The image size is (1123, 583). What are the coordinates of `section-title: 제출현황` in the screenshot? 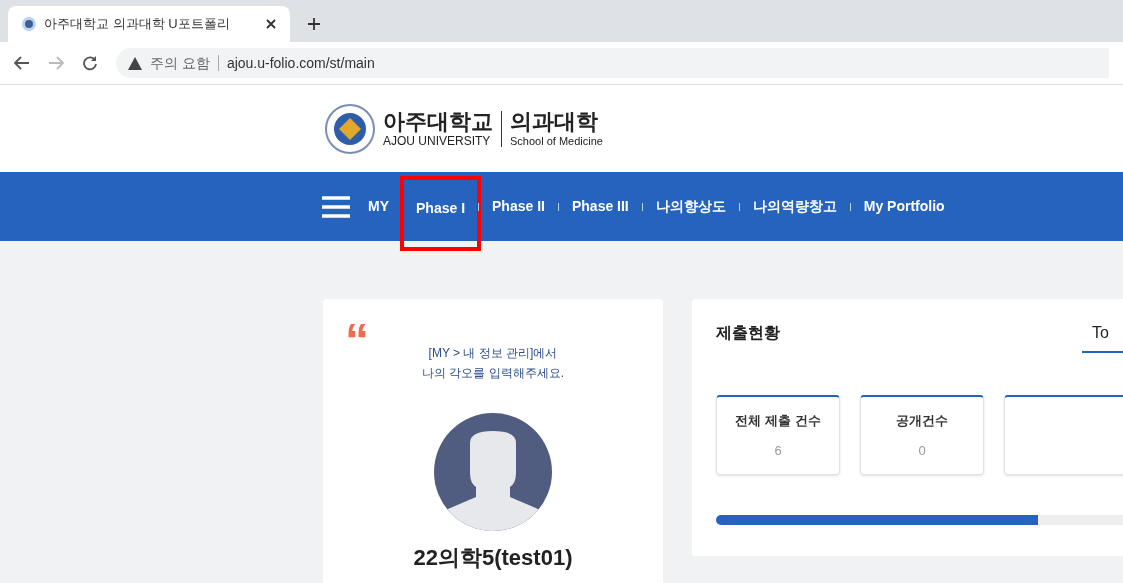 It's located at (748, 333).